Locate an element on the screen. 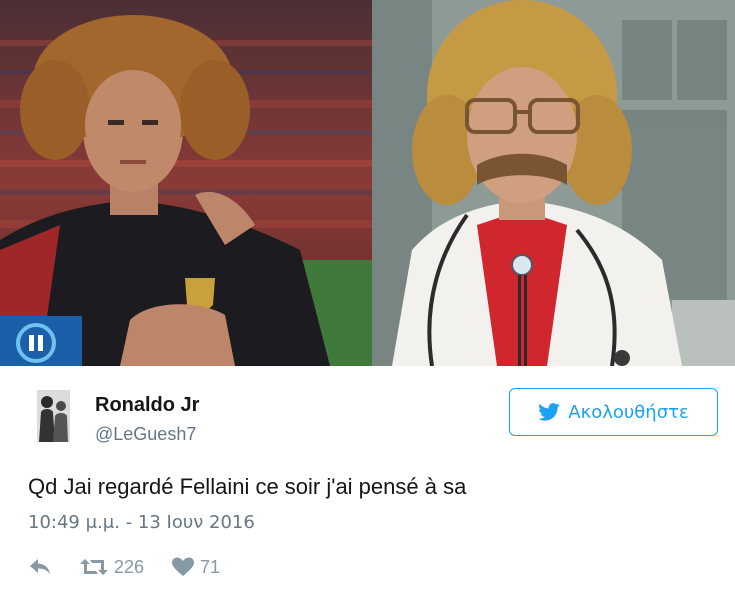 The height and width of the screenshot is (590, 735). like-button: 71 is located at coordinates (196, 567).